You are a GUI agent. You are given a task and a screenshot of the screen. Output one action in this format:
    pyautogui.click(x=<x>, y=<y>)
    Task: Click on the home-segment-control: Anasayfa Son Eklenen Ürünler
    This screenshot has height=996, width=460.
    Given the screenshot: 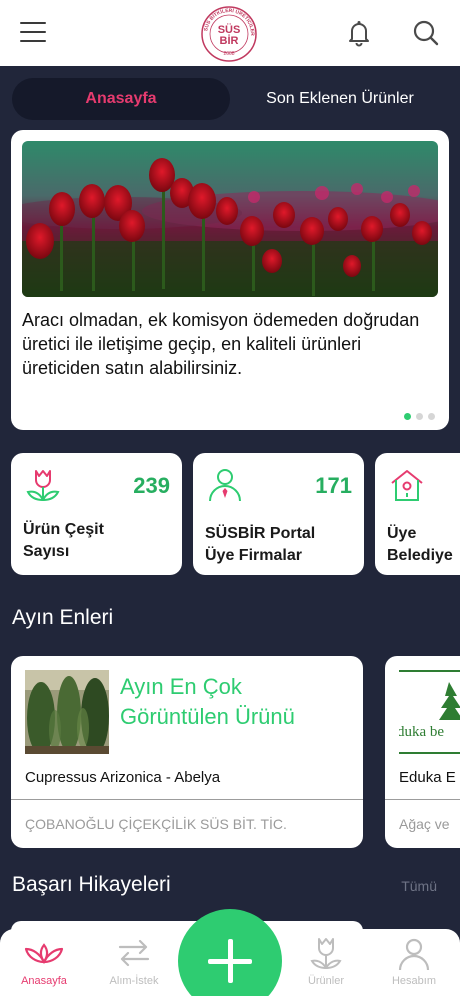 What is the action you would take?
    pyautogui.click(x=230, y=99)
    